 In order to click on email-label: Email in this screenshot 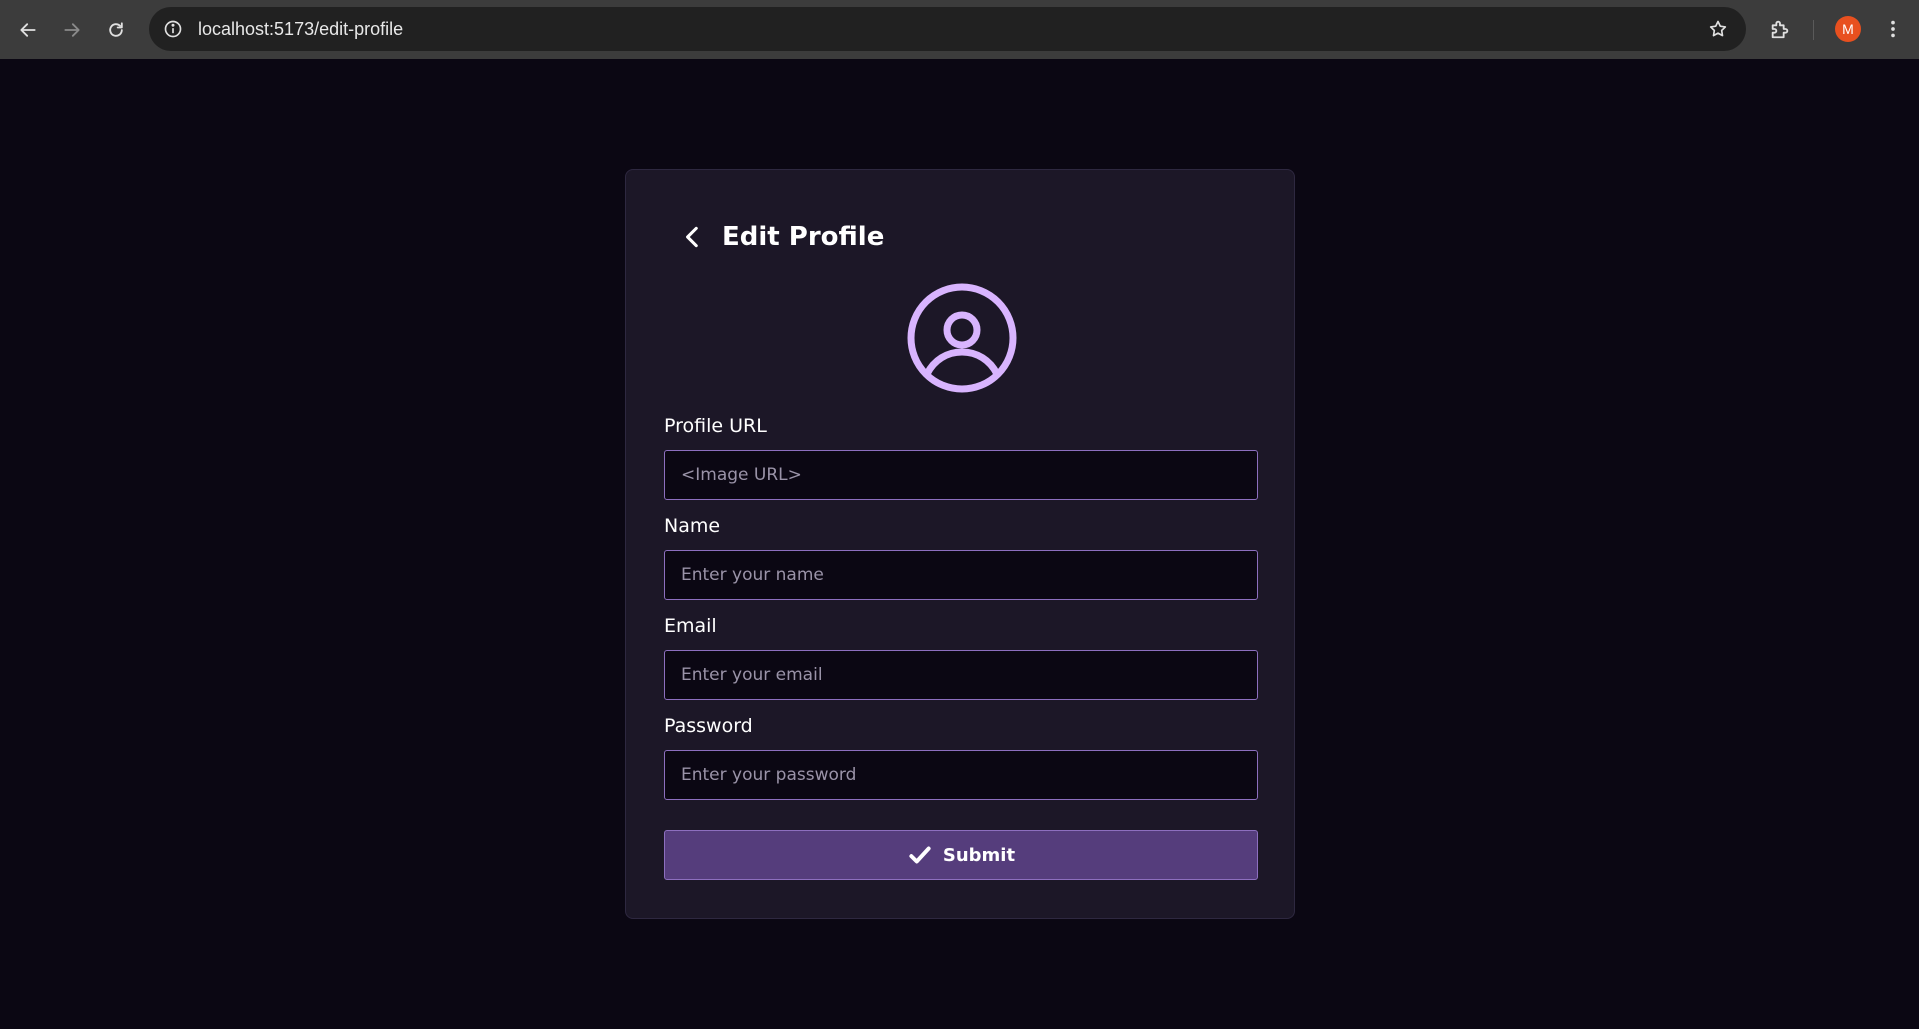, I will do `click(690, 626)`.